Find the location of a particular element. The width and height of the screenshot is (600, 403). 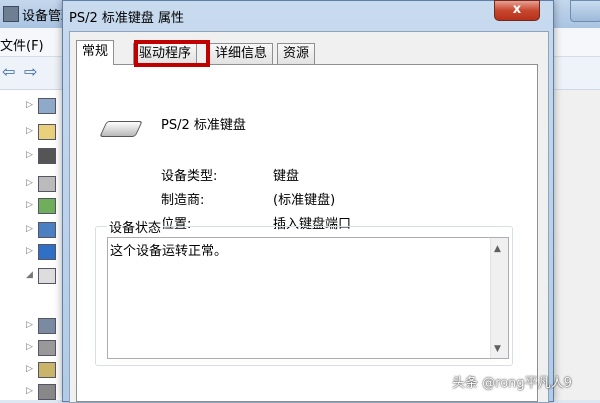

tab-general: 常规 is located at coordinates (95, 52).